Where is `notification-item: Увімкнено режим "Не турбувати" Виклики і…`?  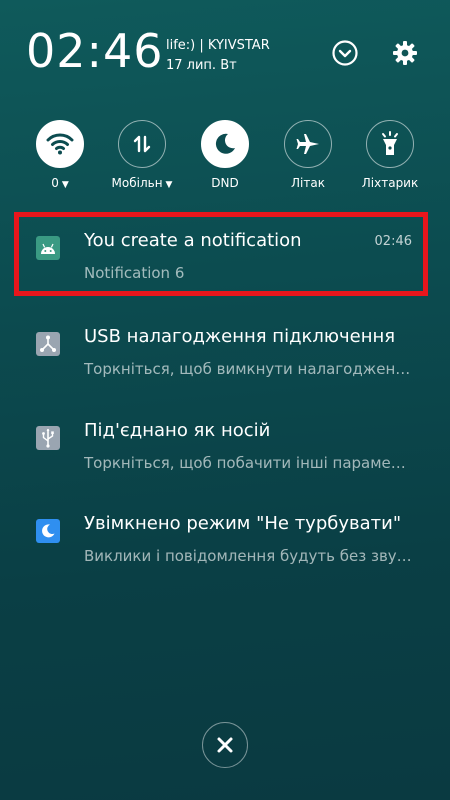 notification-item: Увімкнено режим "Не турбувати" Виклики і… is located at coordinates (225, 537).